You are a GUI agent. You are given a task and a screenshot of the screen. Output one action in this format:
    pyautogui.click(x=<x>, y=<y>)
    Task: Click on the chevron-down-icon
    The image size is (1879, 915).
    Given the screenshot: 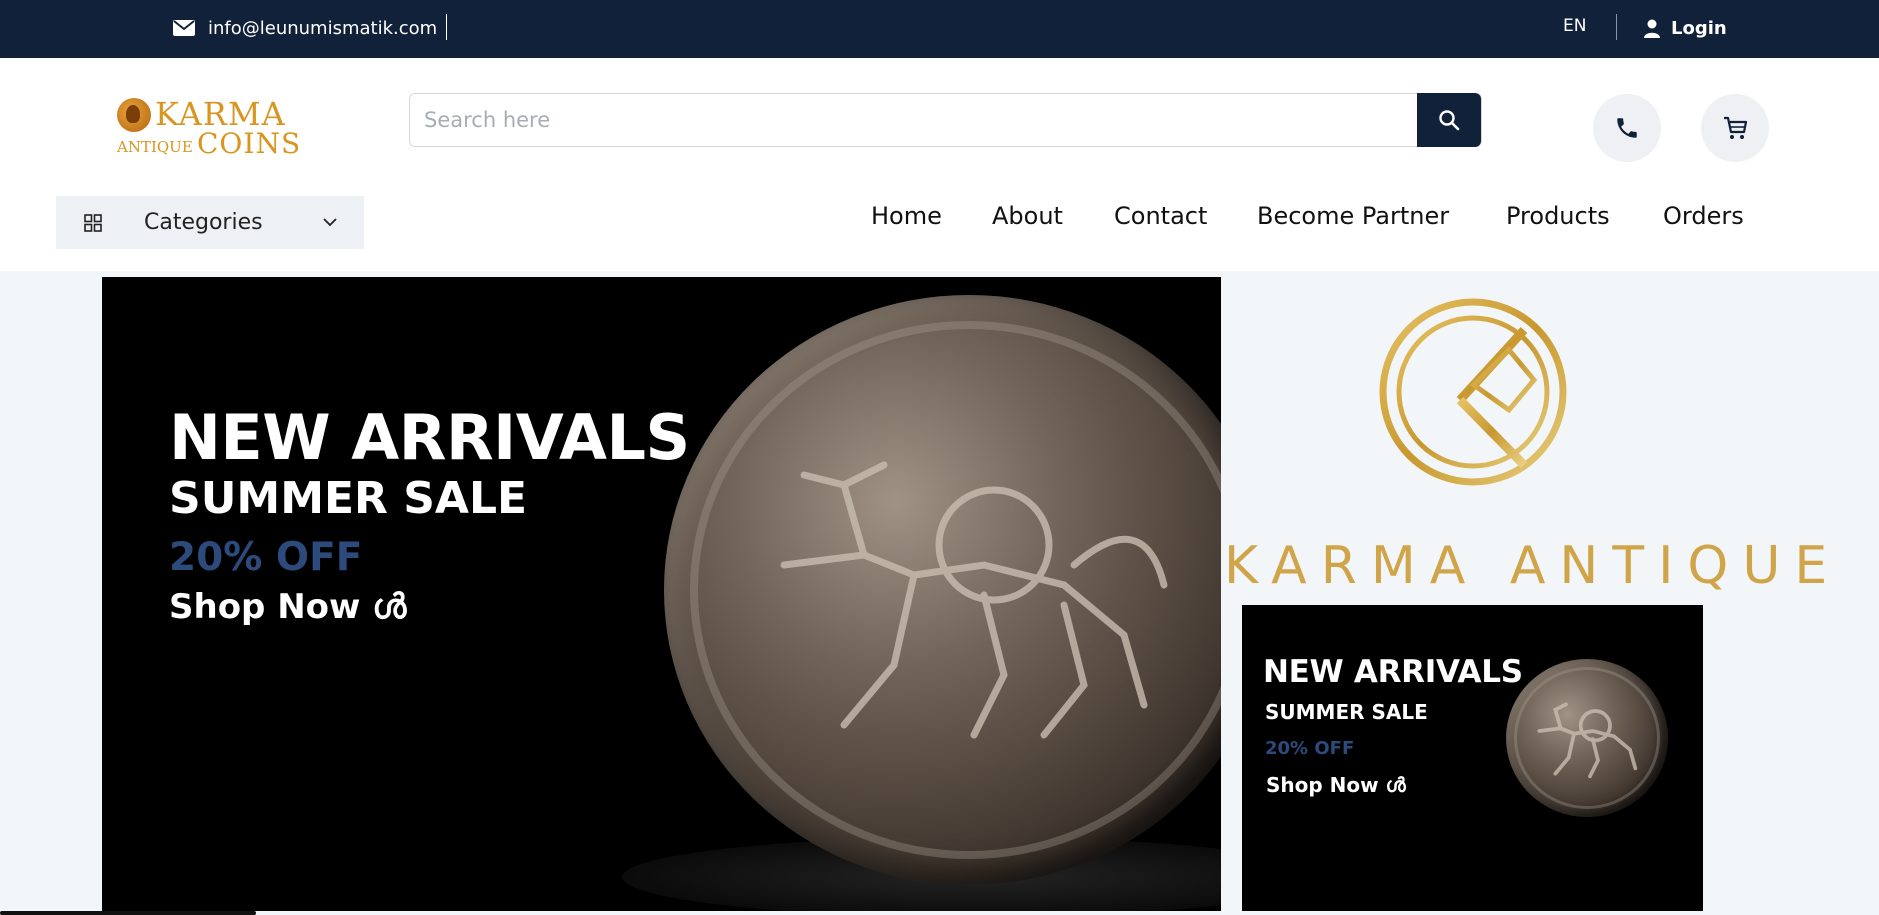 What is the action you would take?
    pyautogui.click(x=330, y=222)
    